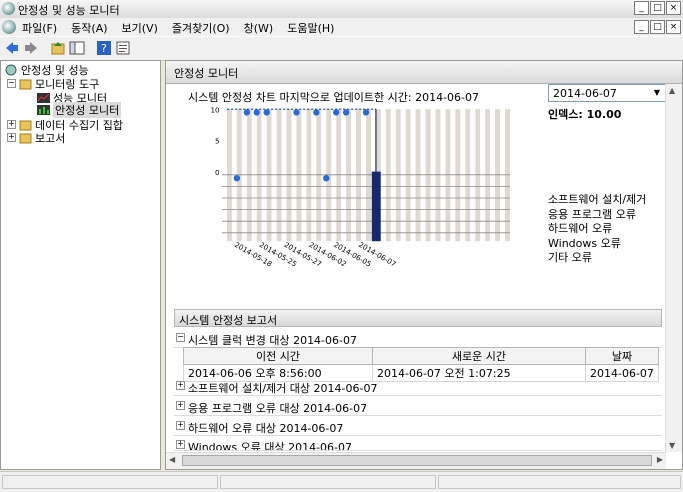 The image size is (683, 492). What do you see at coordinates (580, 228) in the screenshot?
I see `row-label-hardware: 하드웨어 오류` at bounding box center [580, 228].